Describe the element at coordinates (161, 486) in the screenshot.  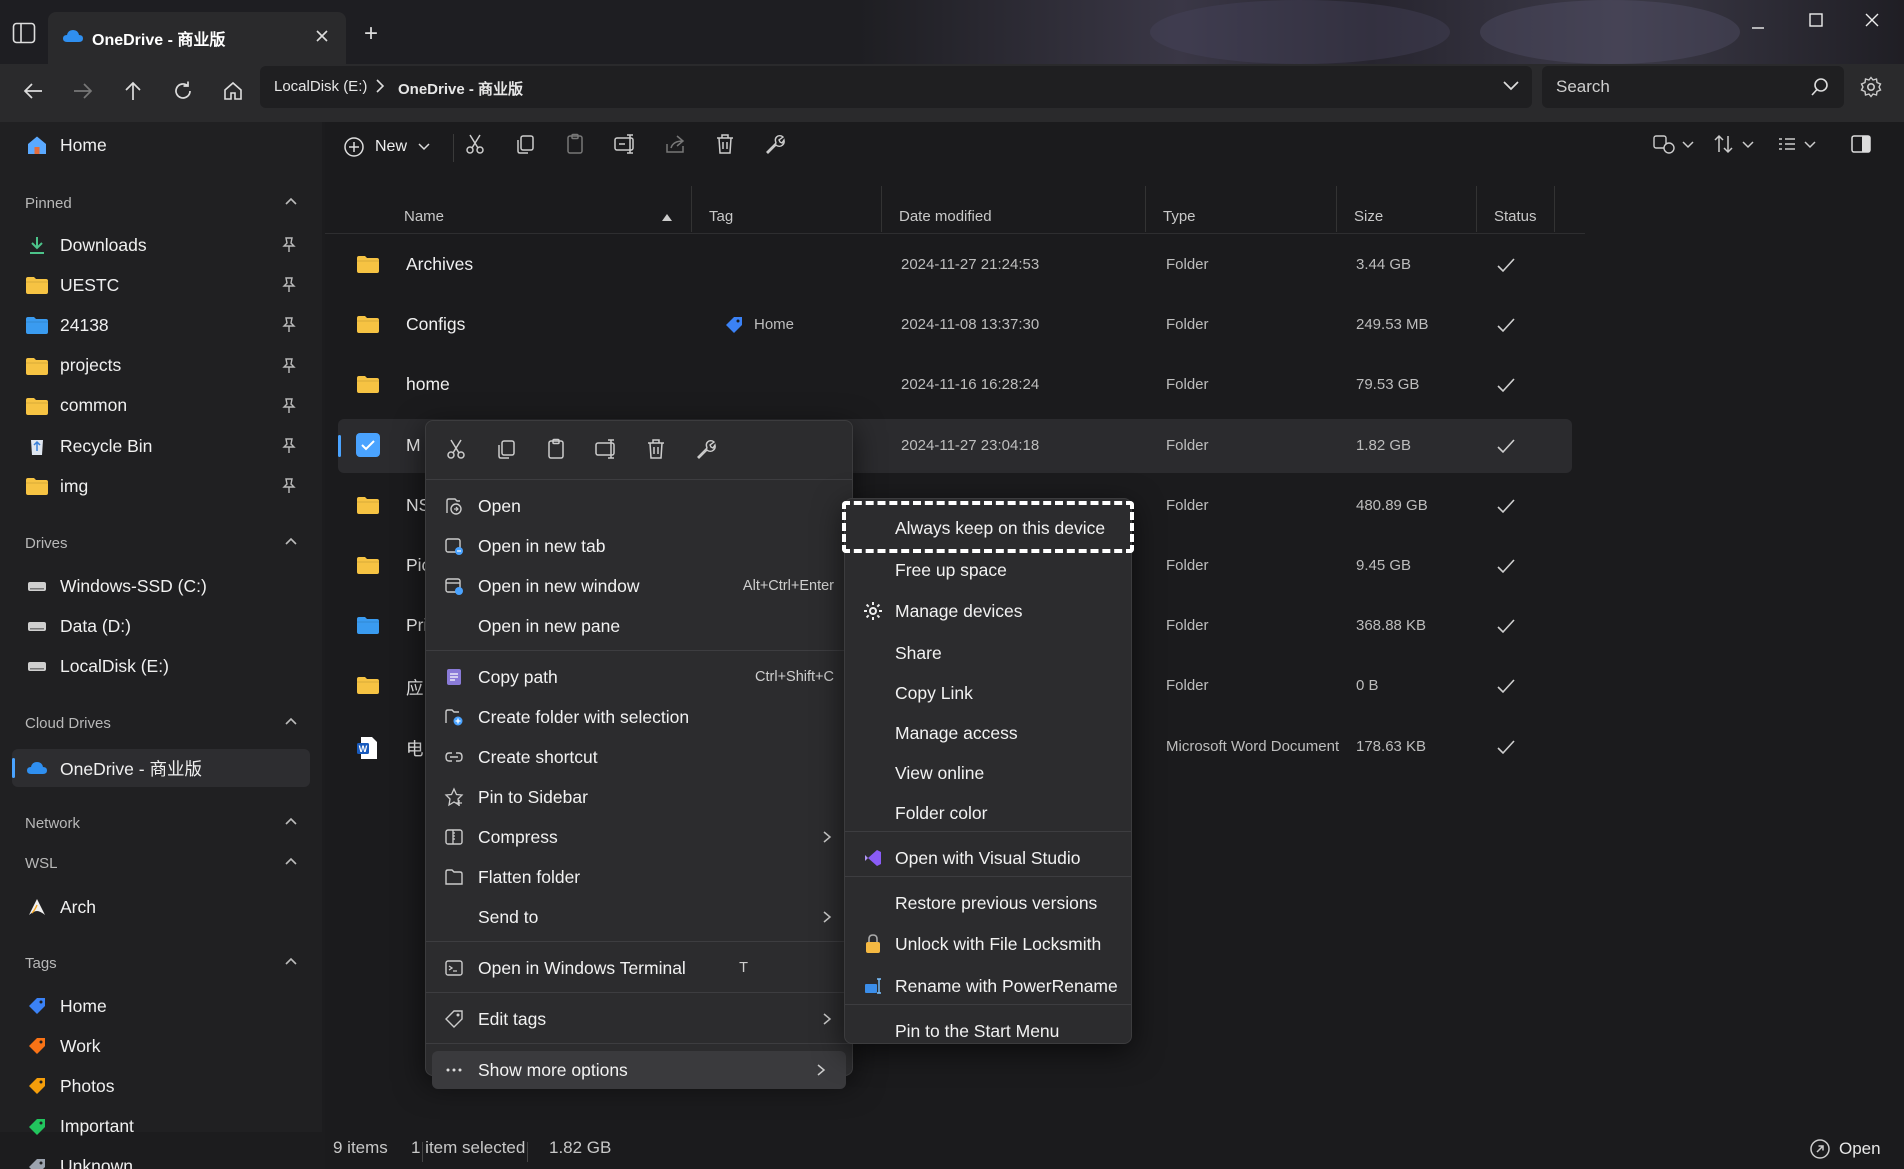
I see `sidebar-item-img: img` at that location.